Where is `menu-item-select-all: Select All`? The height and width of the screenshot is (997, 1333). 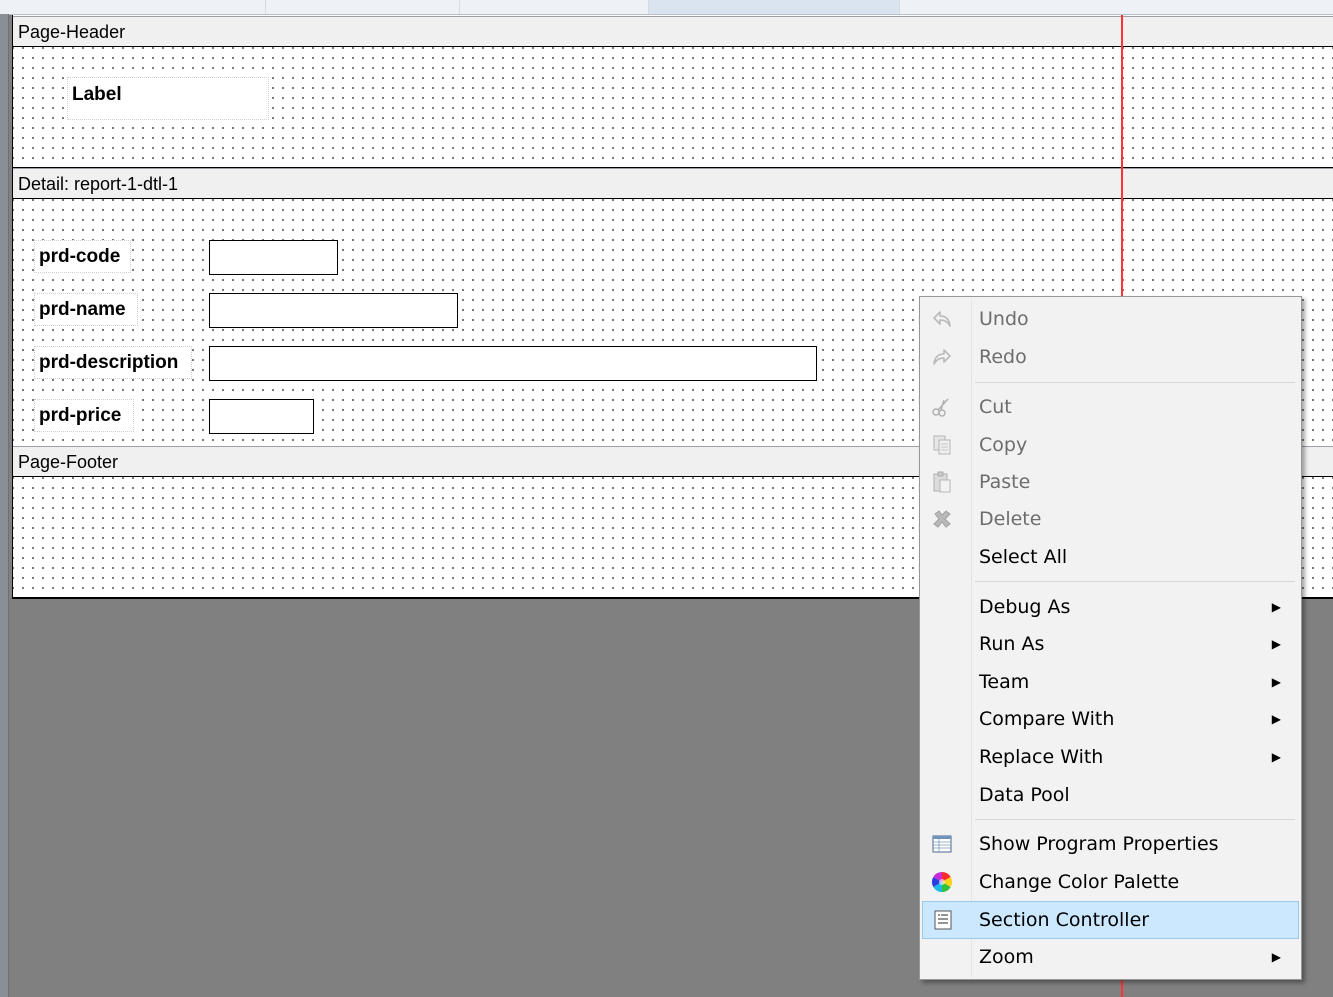
menu-item-select-all: Select All is located at coordinates (1110, 557).